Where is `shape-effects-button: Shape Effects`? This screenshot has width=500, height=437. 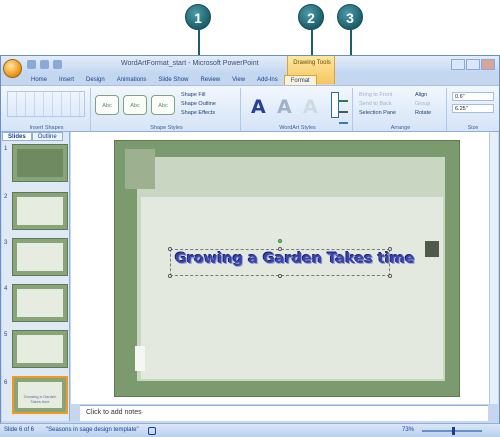 shape-effects-button: Shape Effects is located at coordinates (198, 113).